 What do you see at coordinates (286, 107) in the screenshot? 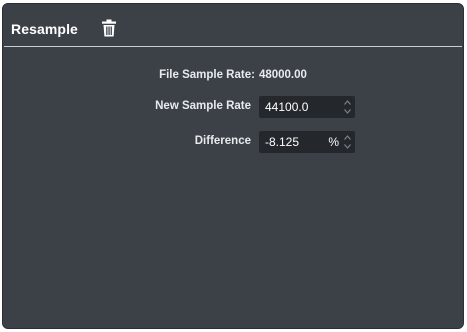
I see `new-sample-rate-value: 44100.0` at bounding box center [286, 107].